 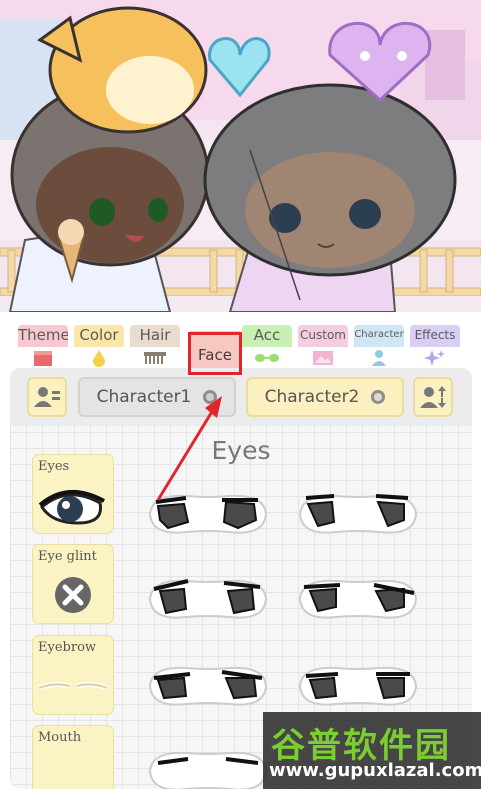 I want to click on person-swap-icon, so click(x=433, y=397).